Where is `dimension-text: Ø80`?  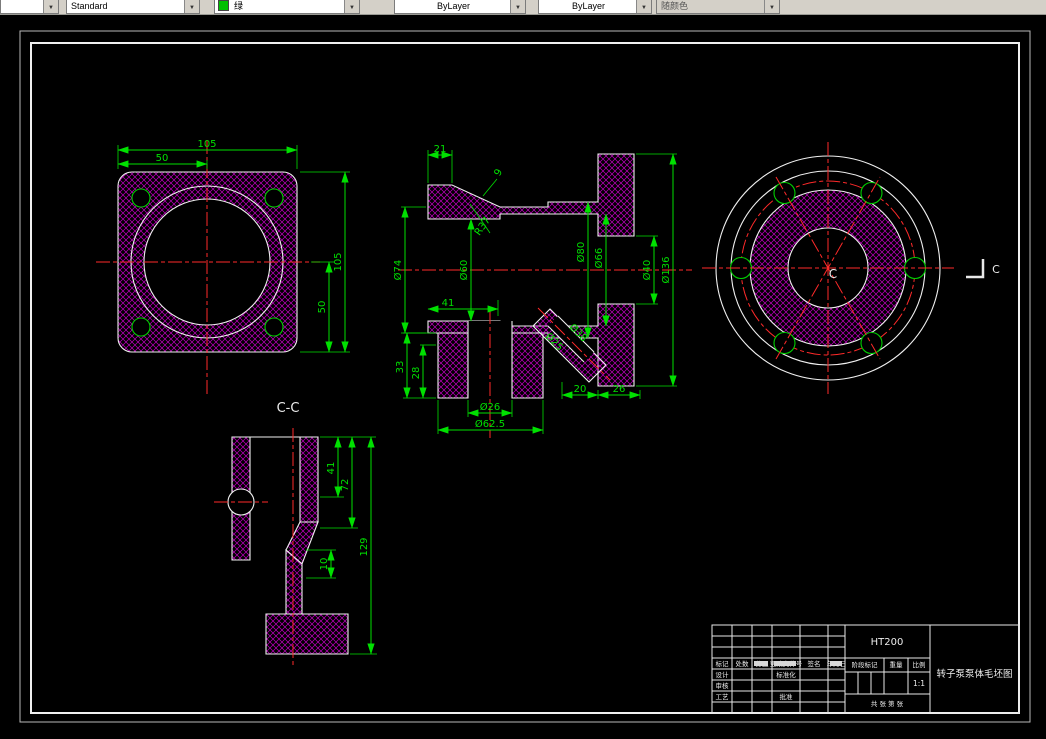 dimension-text: Ø80 is located at coordinates (581, 252).